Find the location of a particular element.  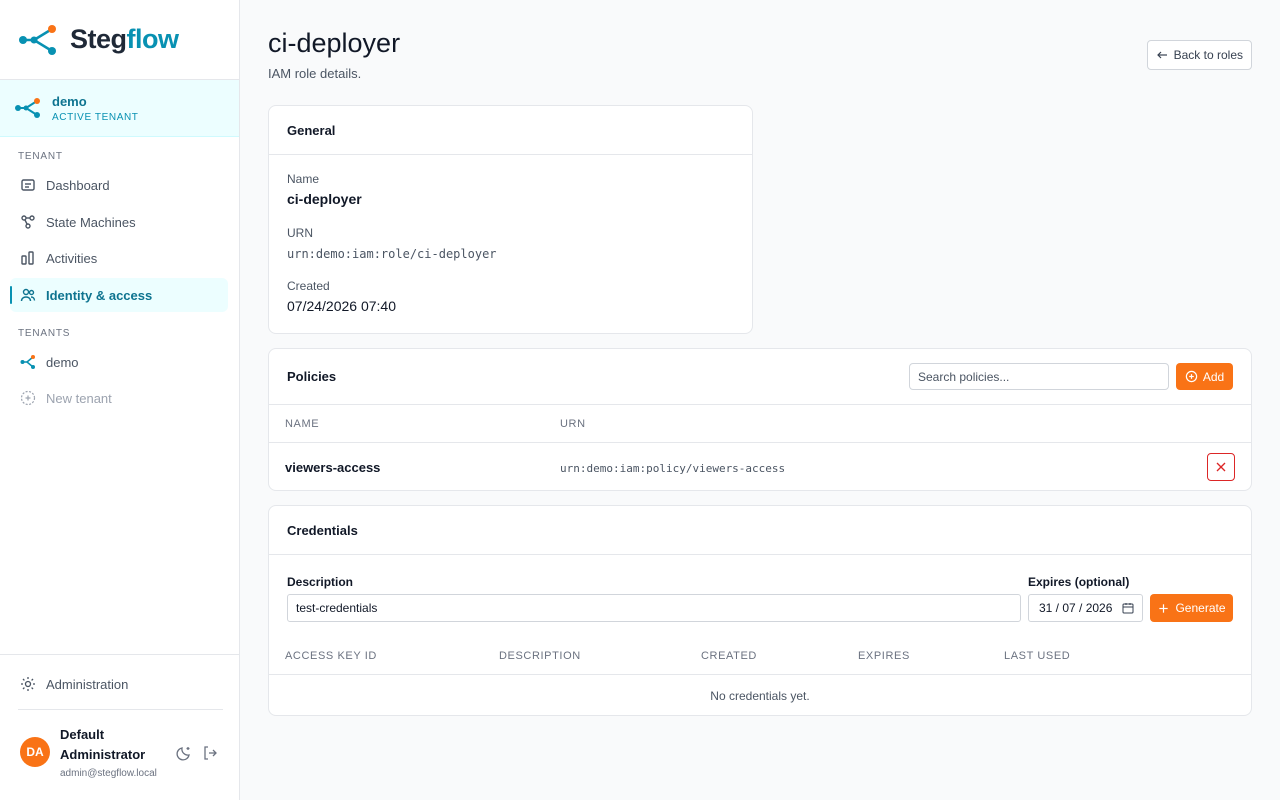

sidebar-item-tenant-demo: demo is located at coordinates (119, 362).